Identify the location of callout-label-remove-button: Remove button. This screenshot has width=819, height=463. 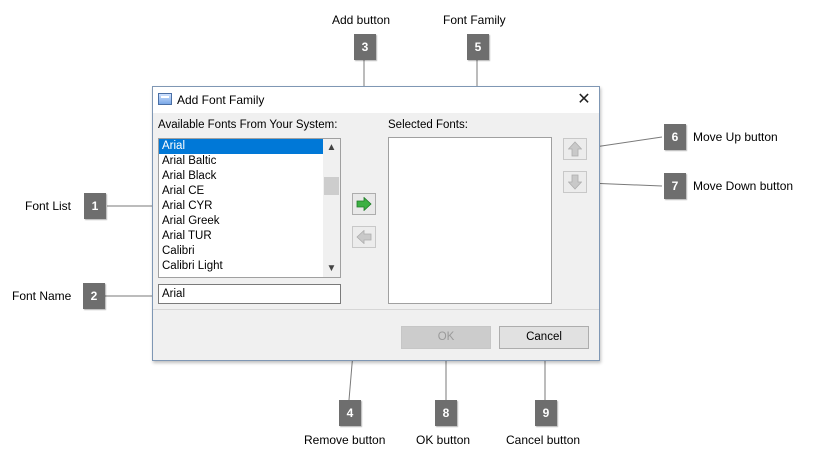
(345, 440).